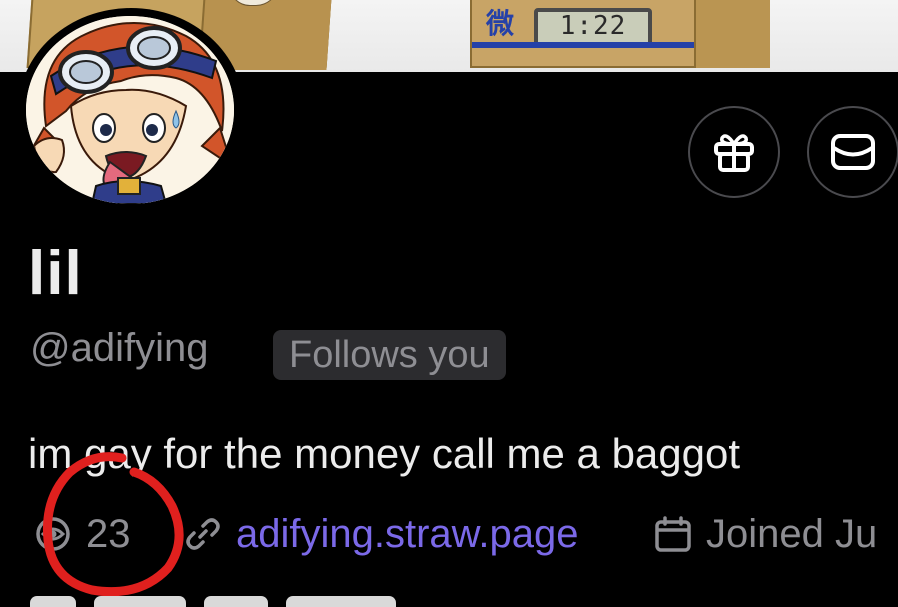 The image size is (898, 607). Describe the element at coordinates (384, 453) in the screenshot. I see `profile-bio: im gay for the money call me a baggot` at that location.